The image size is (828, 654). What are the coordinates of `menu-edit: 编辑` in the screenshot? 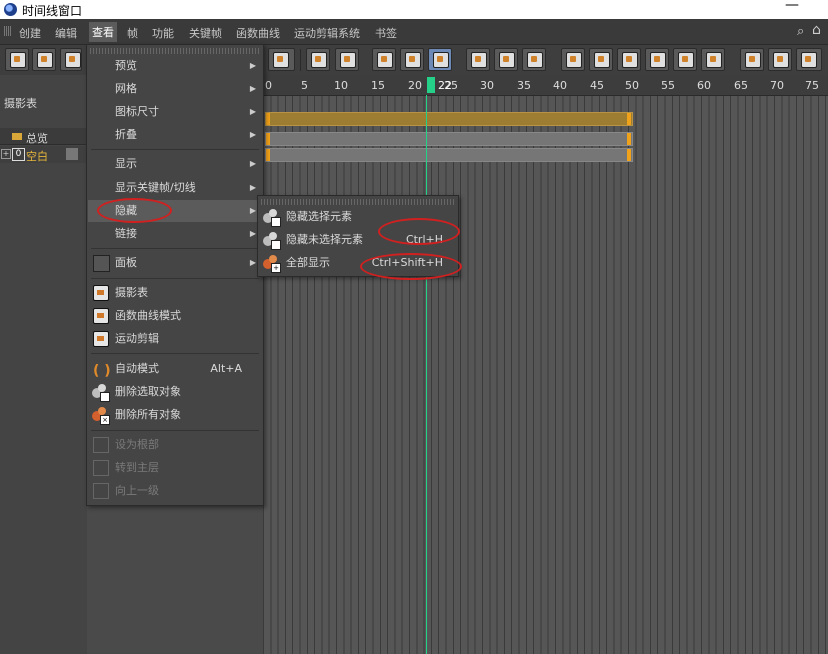 It's located at (66, 33).